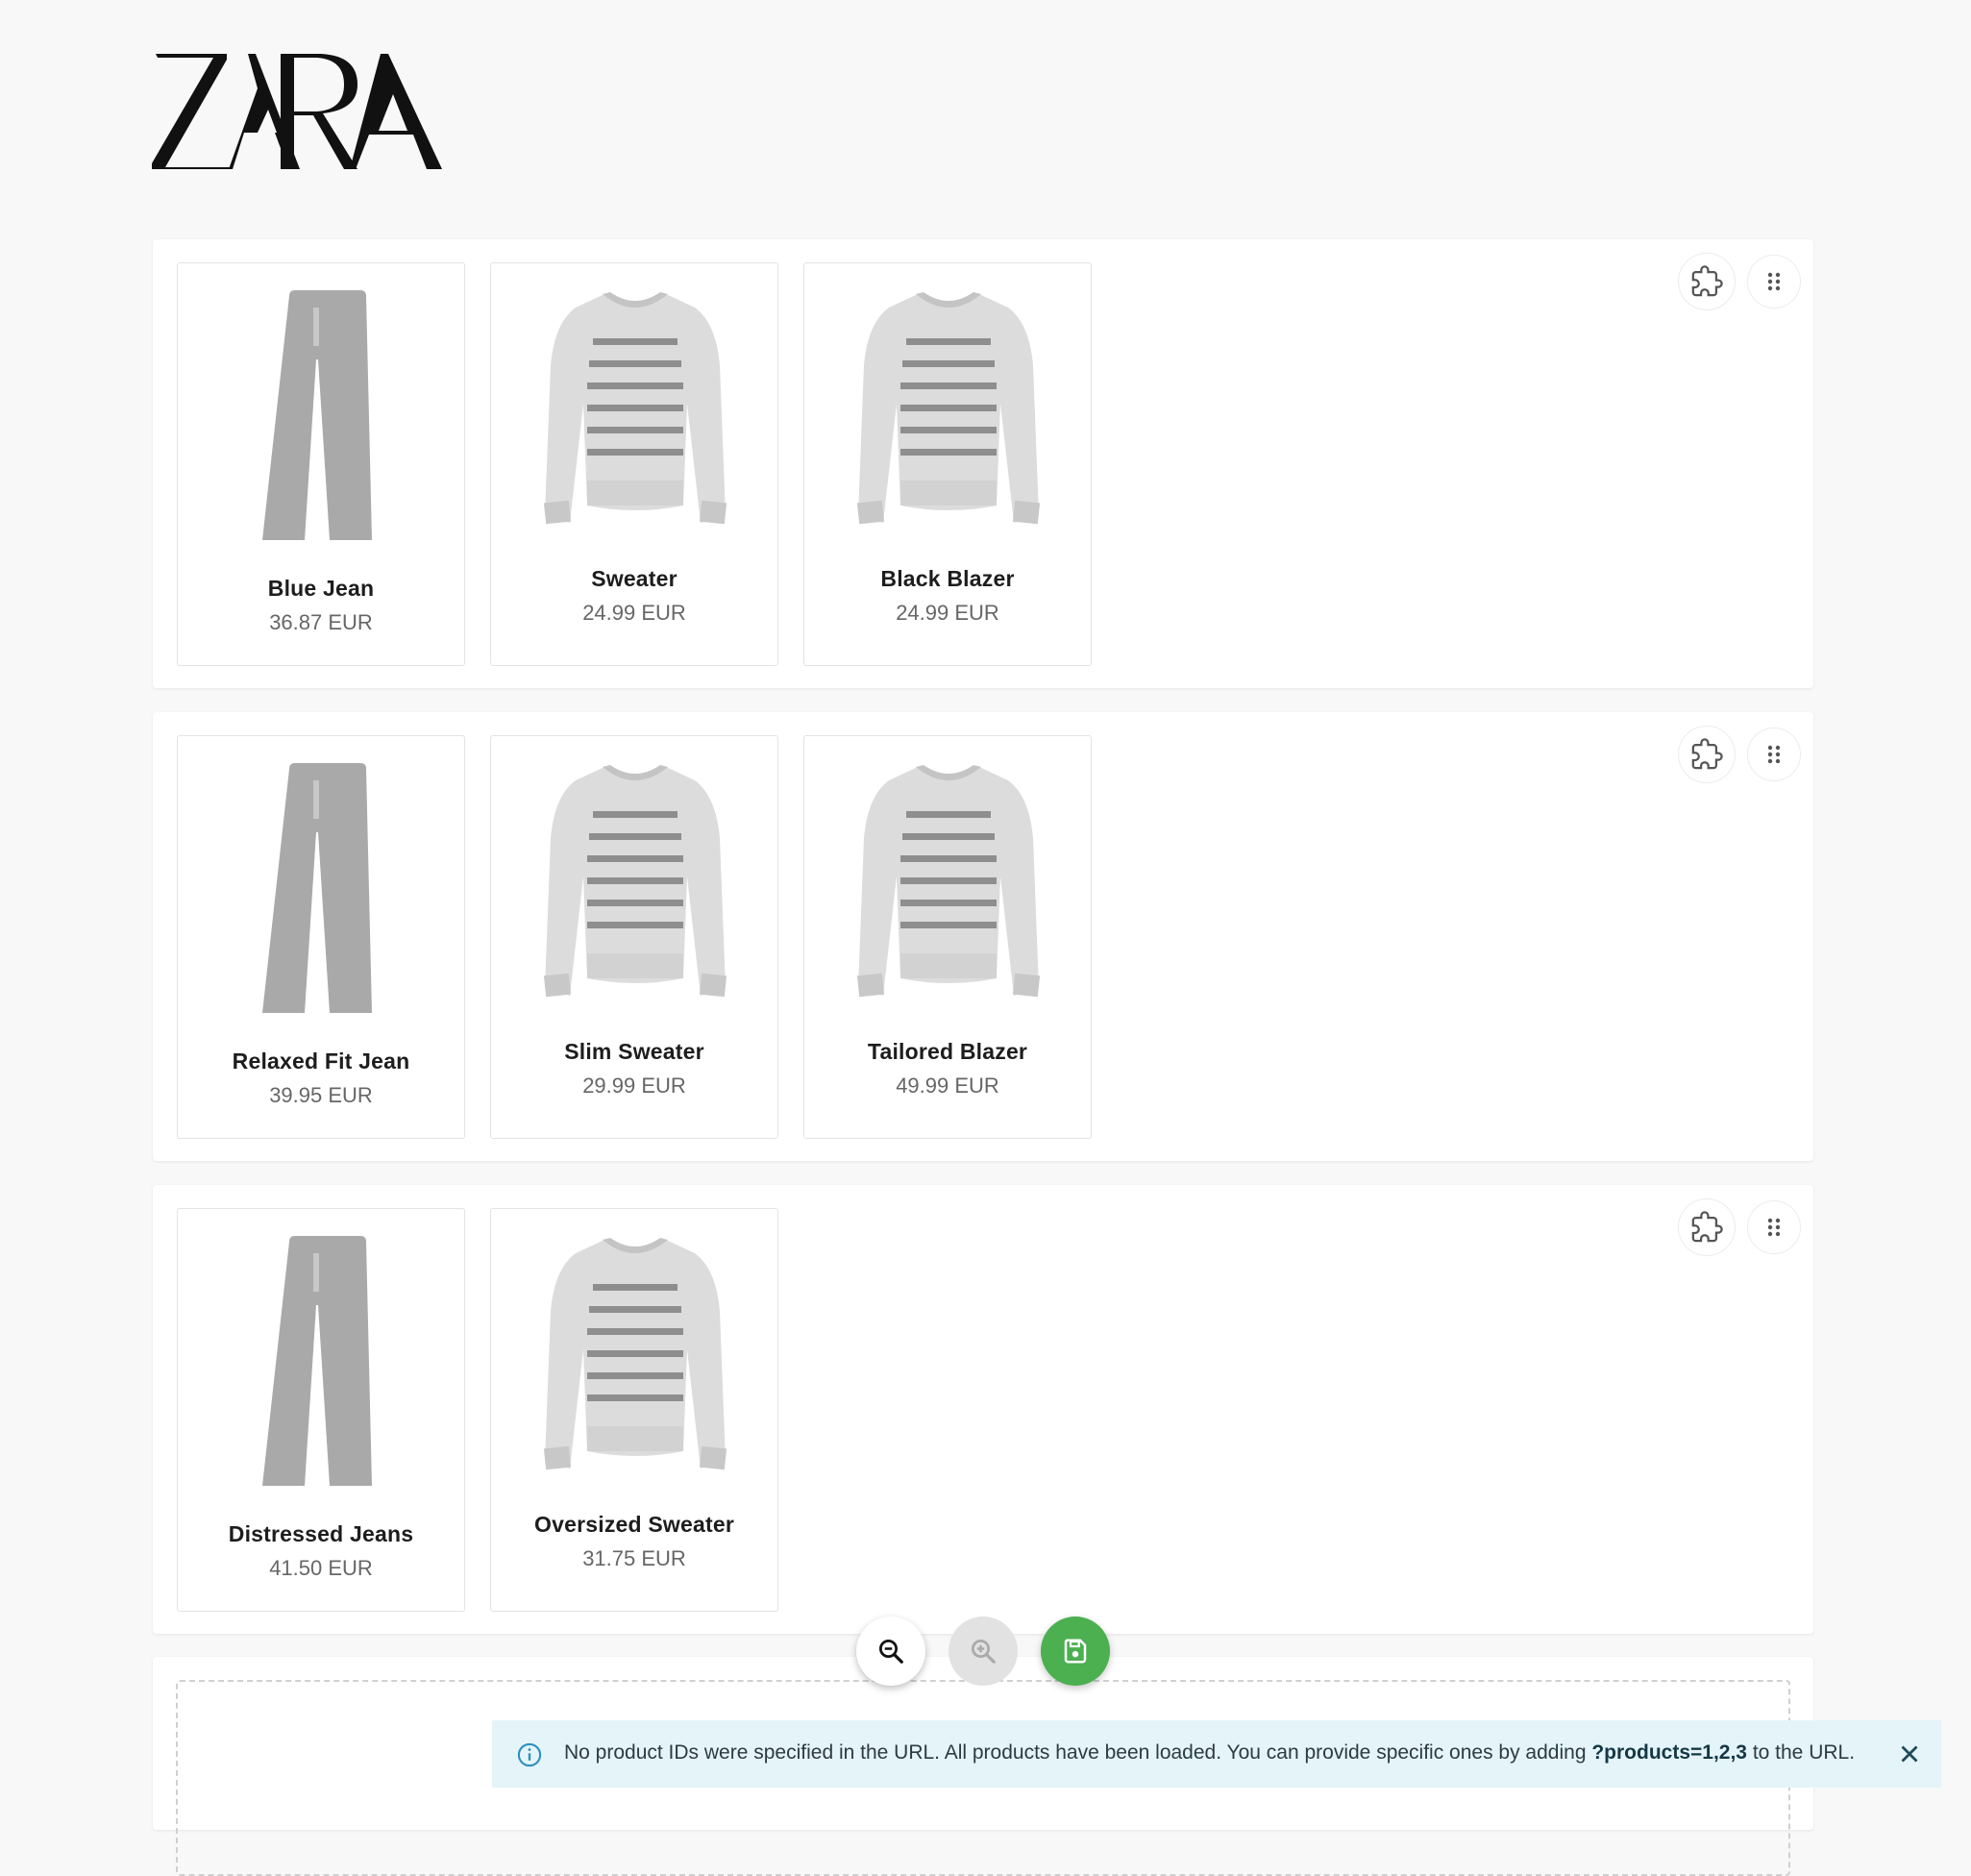 Image resolution: width=1971 pixels, height=1876 pixels. Describe the element at coordinates (634, 578) in the screenshot. I see `product-name: Sweater` at that location.